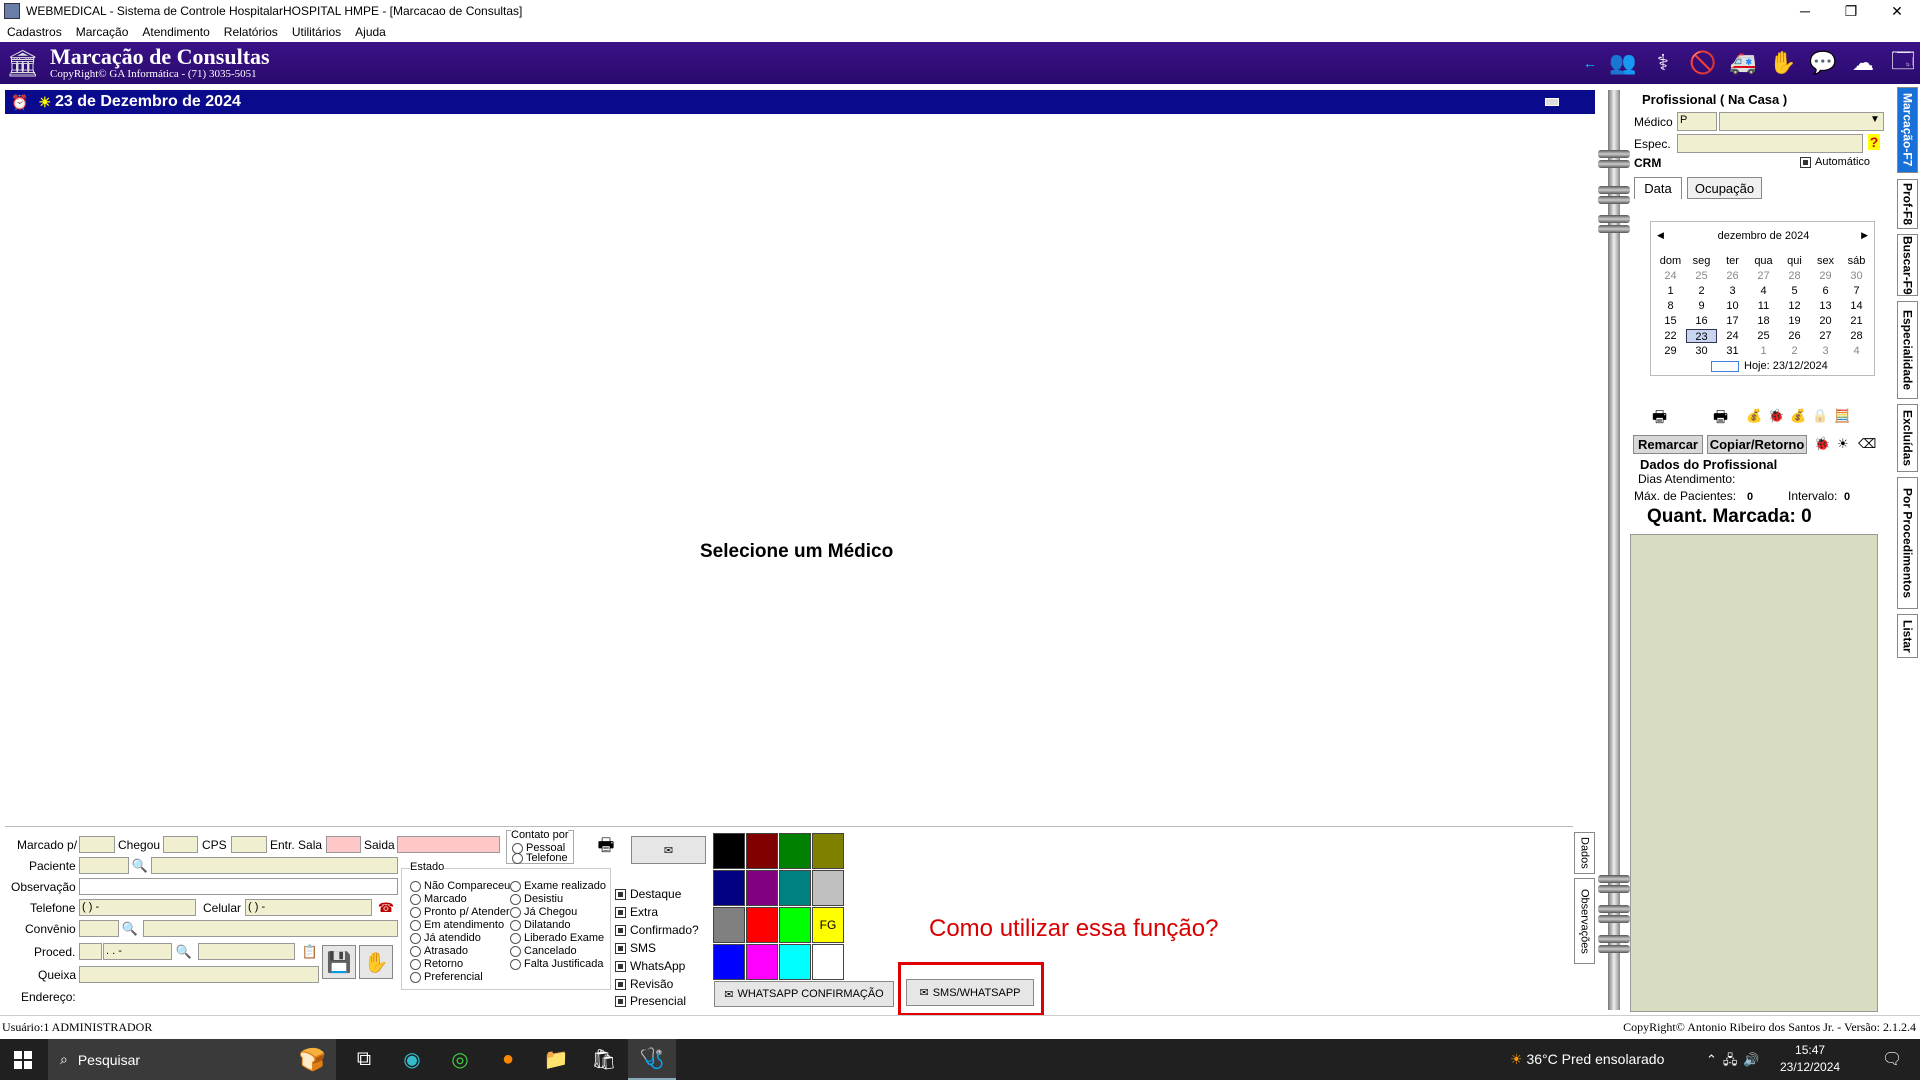 This screenshot has height=1080, width=1920. What do you see at coordinates (1907, 130) in the screenshot?
I see `tab-marcacao: Marcação-F7` at bounding box center [1907, 130].